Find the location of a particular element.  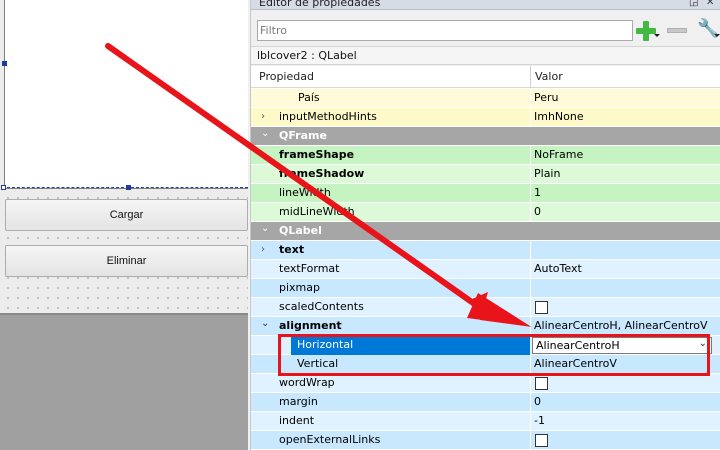

horizontal-alignment-combobox: AlinearCentroH ⌄ is located at coordinates (622, 345).